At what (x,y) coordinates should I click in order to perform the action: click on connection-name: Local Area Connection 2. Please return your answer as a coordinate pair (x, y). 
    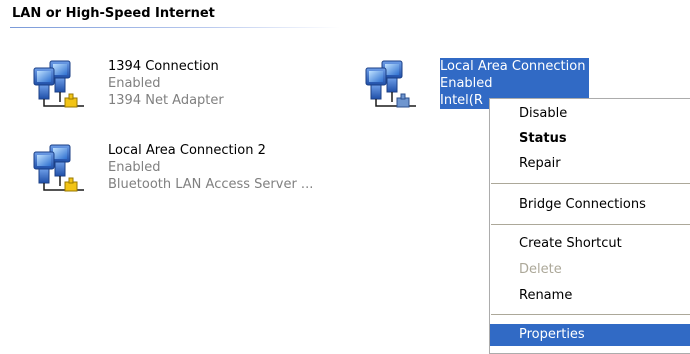
    Looking at the image, I should click on (187, 150).